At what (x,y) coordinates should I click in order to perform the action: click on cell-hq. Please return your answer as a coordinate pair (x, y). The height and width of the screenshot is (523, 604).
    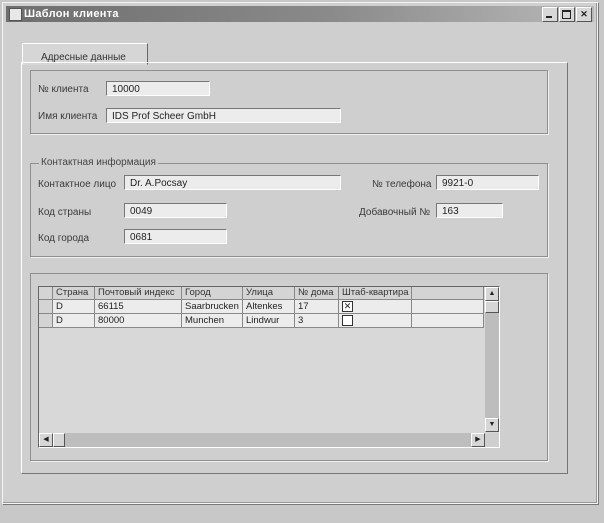
    Looking at the image, I should click on (375, 321).